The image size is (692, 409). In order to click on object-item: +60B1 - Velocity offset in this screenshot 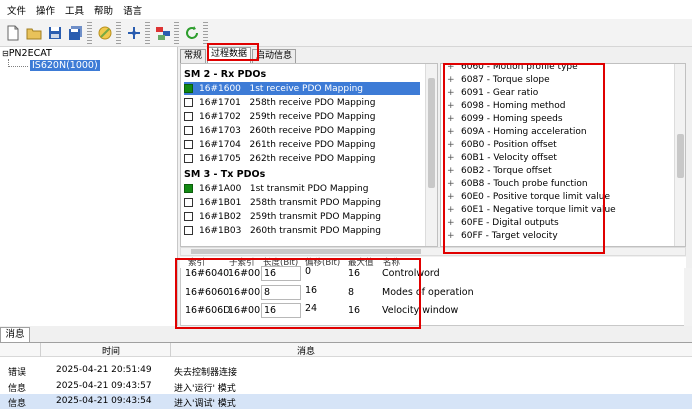, I will do `click(502, 157)`.